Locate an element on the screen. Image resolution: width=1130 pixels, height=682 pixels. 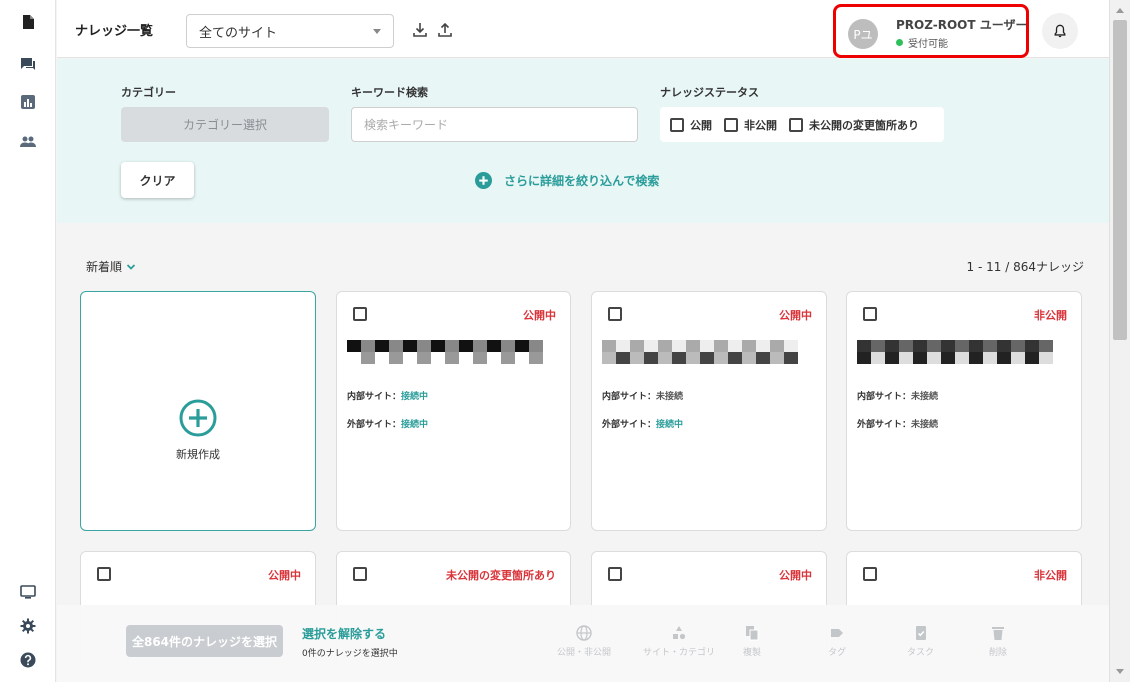
duplicate-action: 複製 is located at coordinates (752, 641).